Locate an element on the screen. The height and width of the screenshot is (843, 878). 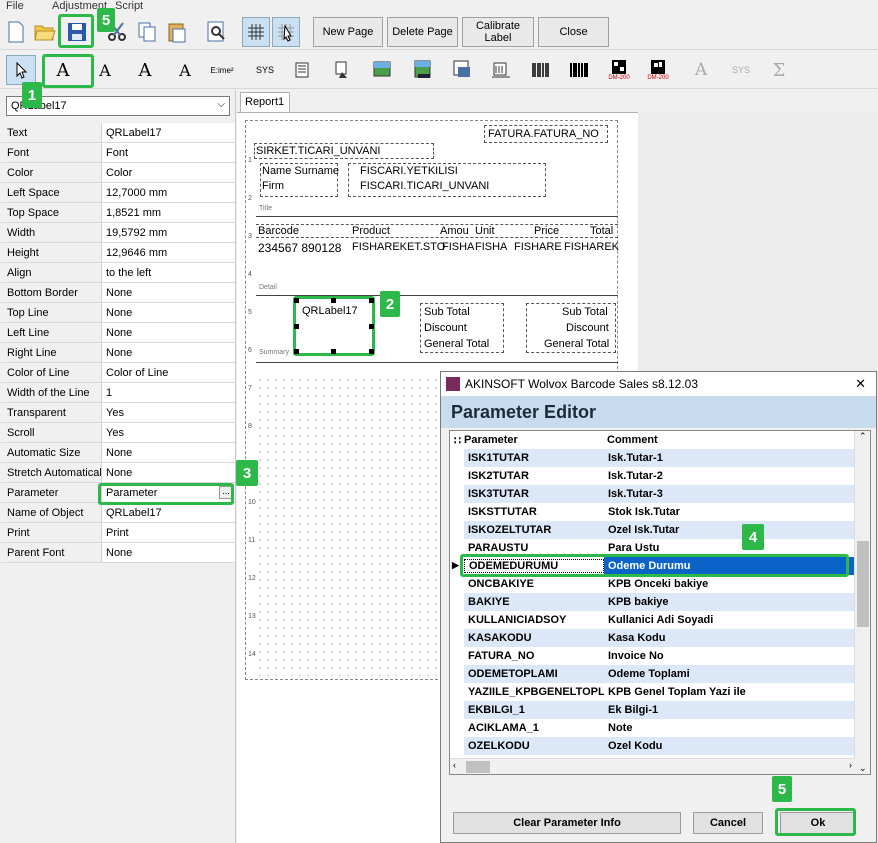
h-scroll-thumb is located at coordinates (478, 767).